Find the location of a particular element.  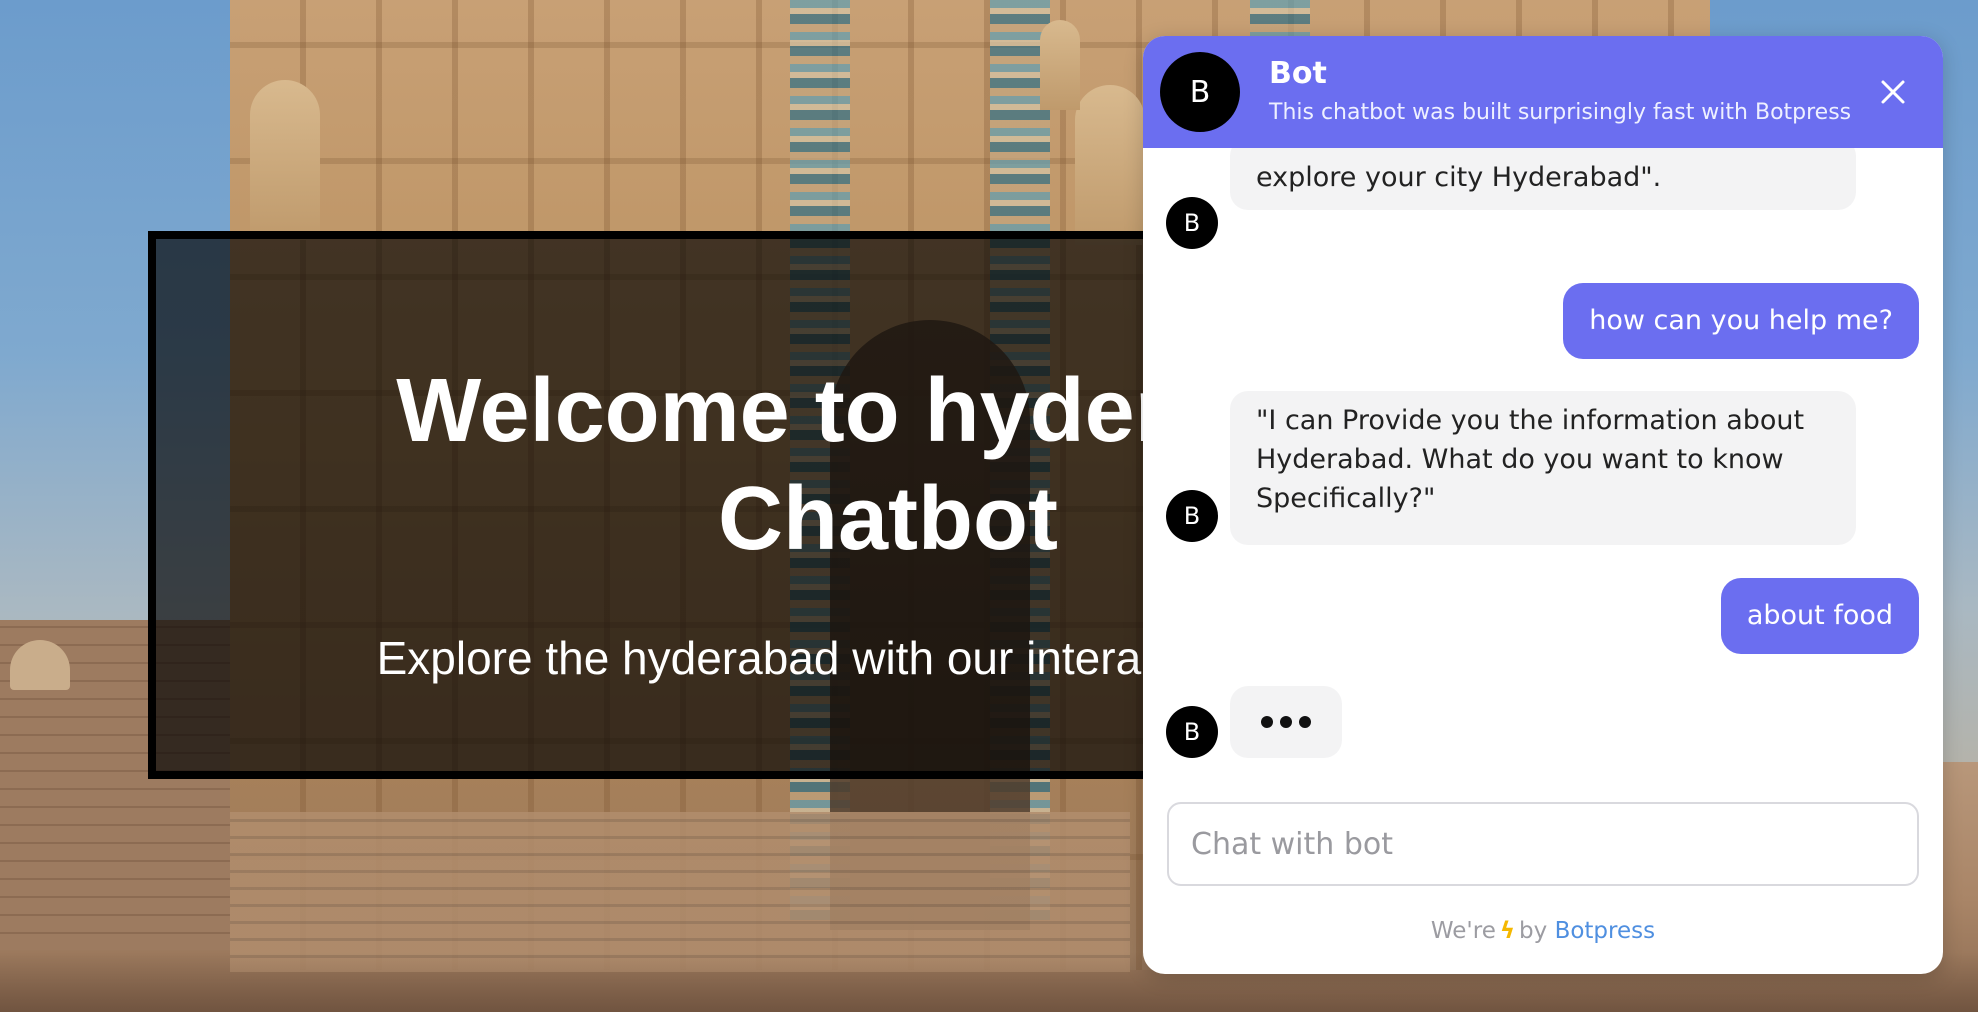

close-button is located at coordinates (1893, 92).